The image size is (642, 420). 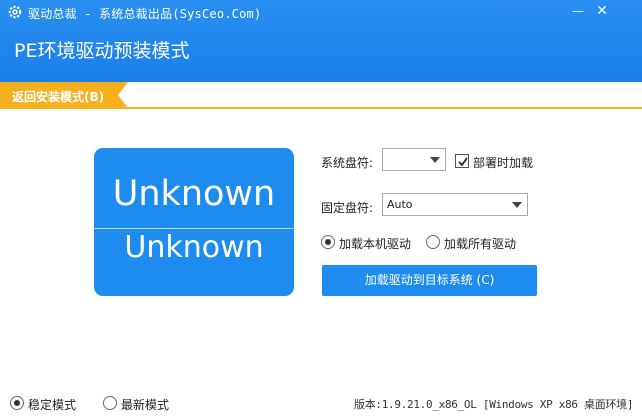 What do you see at coordinates (375, 244) in the screenshot?
I see `load-local-drivers-label: 加载本机驱动` at bounding box center [375, 244].